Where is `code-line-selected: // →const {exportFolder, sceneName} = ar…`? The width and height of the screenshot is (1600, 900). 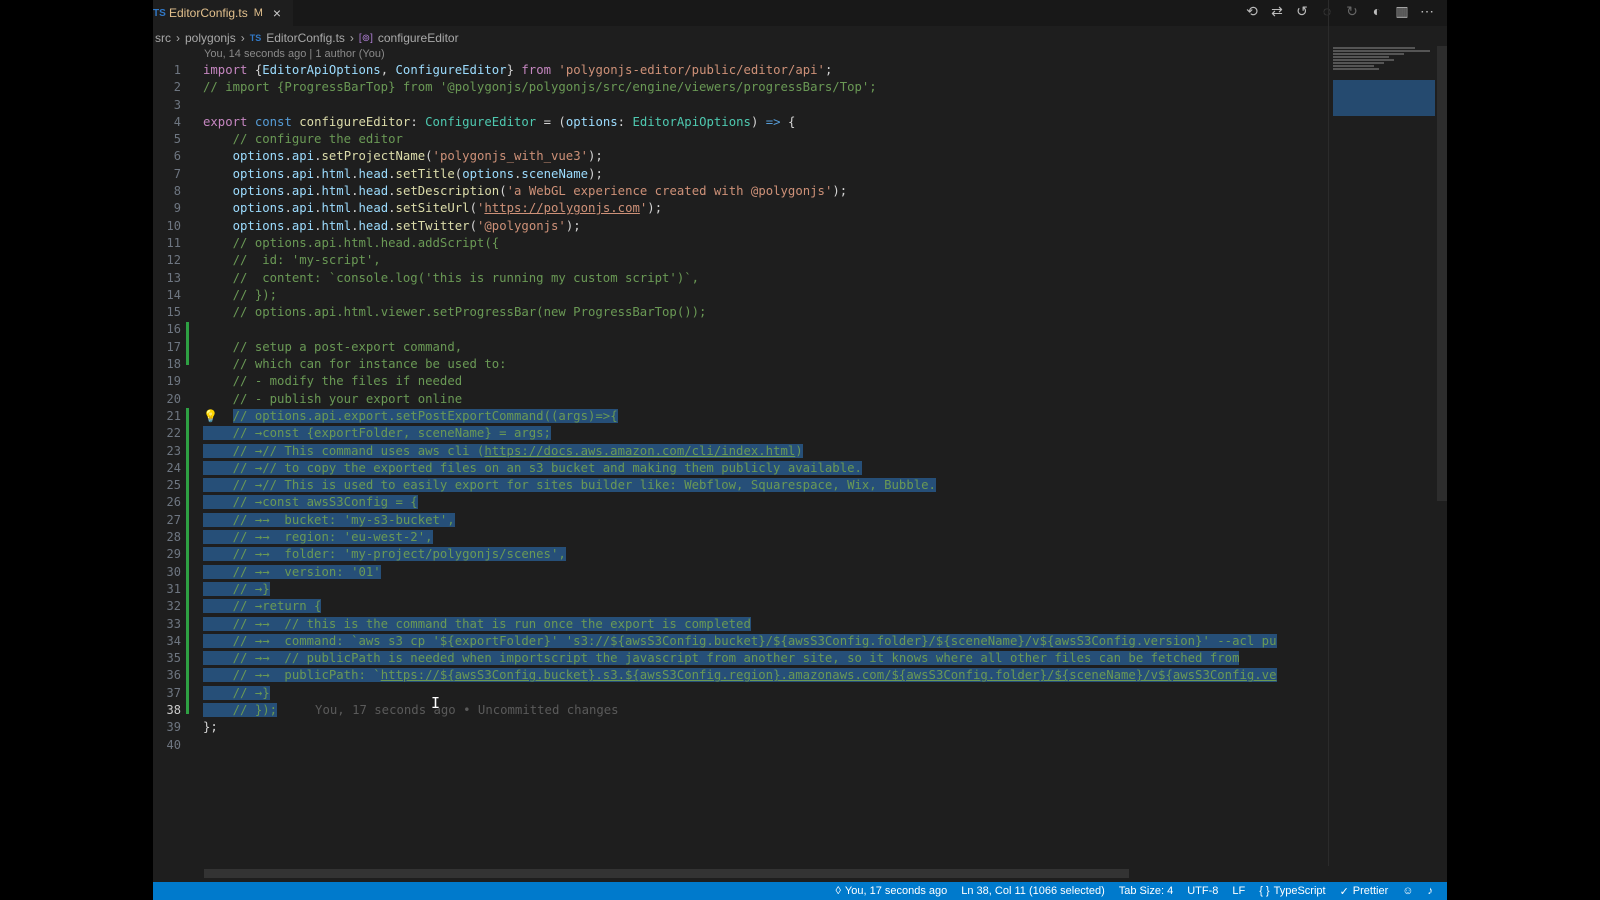 code-line-selected: // →const {exportFolder, sceneName} = ar… is located at coordinates (377, 433).